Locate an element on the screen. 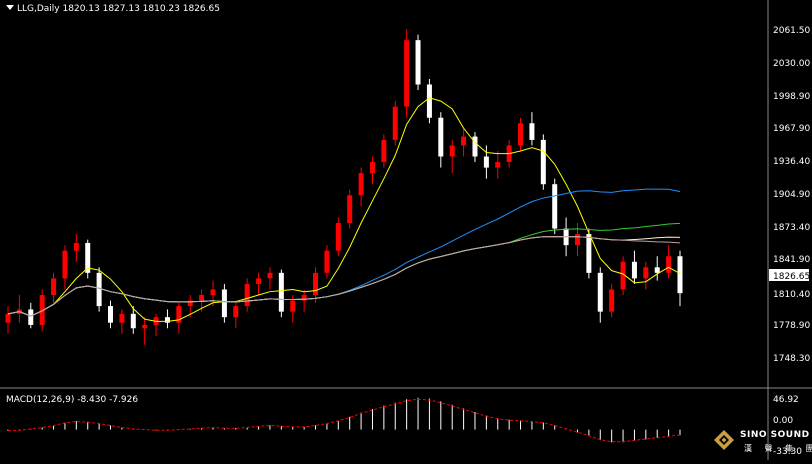 This screenshot has width=812, height=464. price-tick: 1967.90 is located at coordinates (791, 129).